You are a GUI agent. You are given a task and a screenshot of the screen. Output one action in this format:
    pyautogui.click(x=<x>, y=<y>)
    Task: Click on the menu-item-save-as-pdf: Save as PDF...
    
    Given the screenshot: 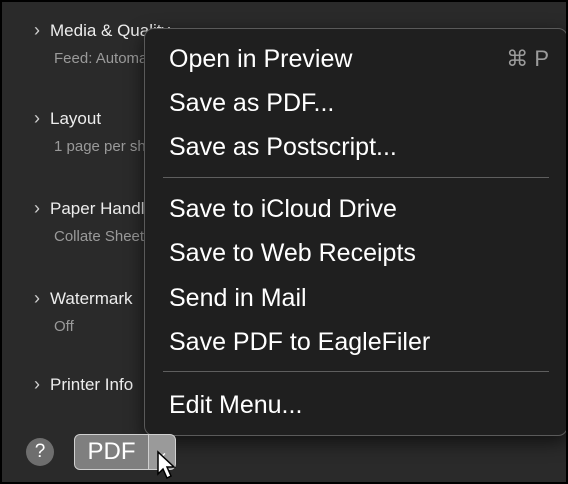 What is the action you would take?
    pyautogui.click(x=359, y=103)
    